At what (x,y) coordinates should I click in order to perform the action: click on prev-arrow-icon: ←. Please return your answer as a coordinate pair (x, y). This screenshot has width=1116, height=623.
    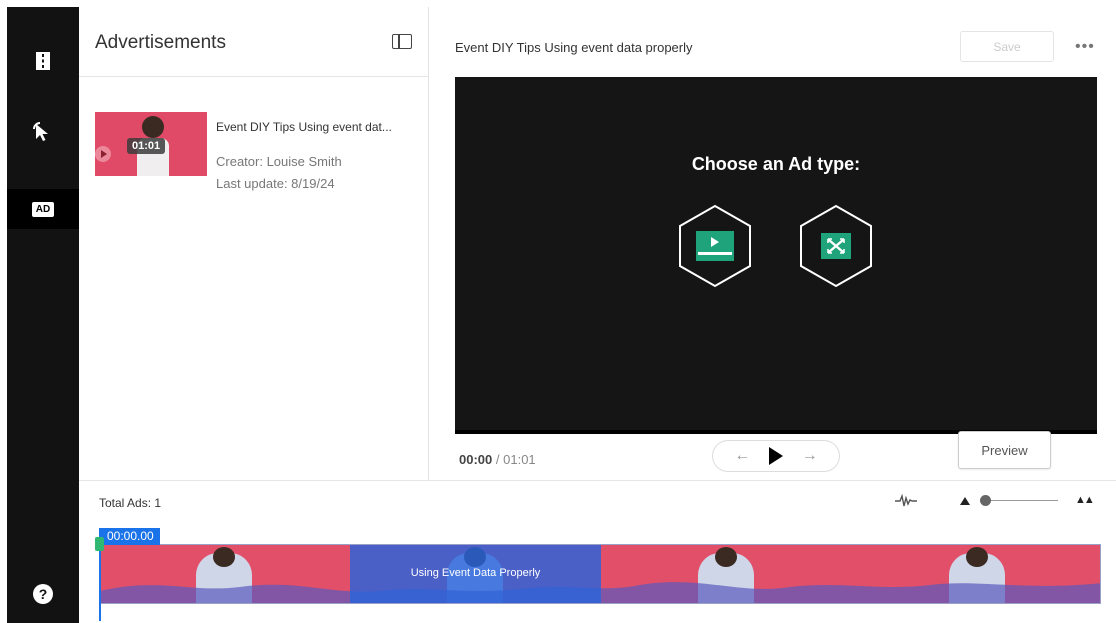
    Looking at the image, I should click on (742, 456).